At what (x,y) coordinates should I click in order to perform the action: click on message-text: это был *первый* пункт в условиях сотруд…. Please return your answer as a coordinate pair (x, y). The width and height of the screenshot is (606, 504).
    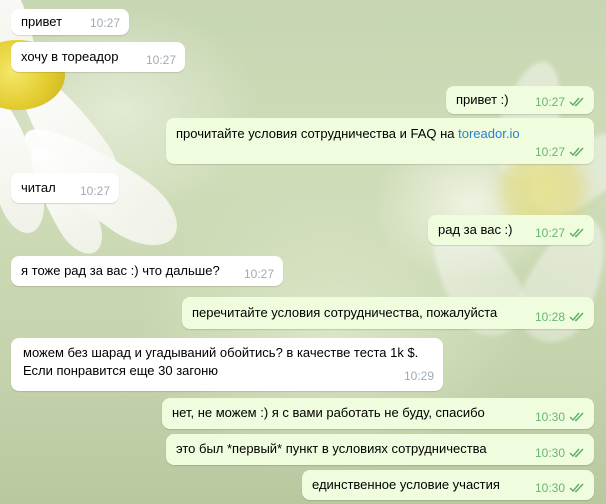
    Looking at the image, I should click on (331, 448).